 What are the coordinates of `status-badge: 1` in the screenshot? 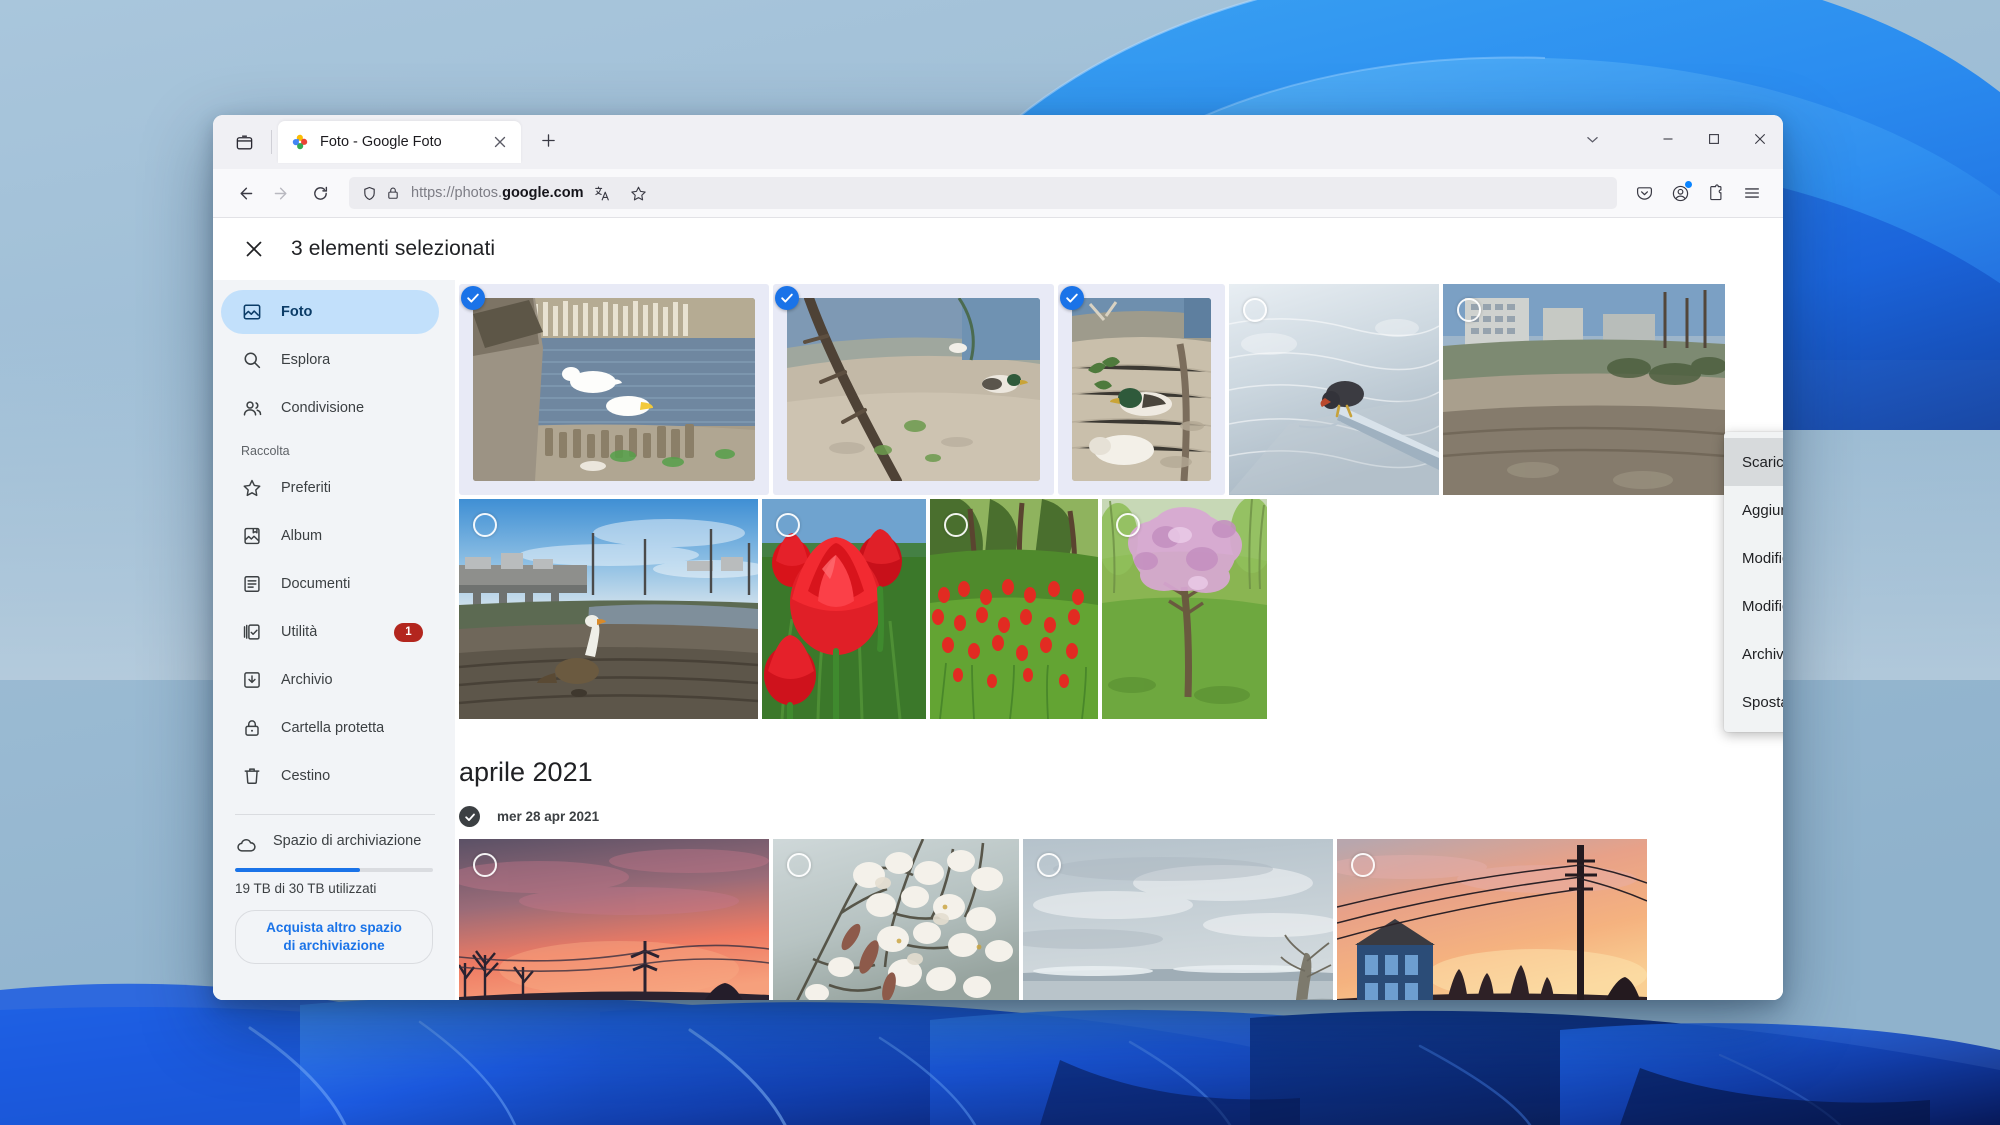 It's located at (408, 632).